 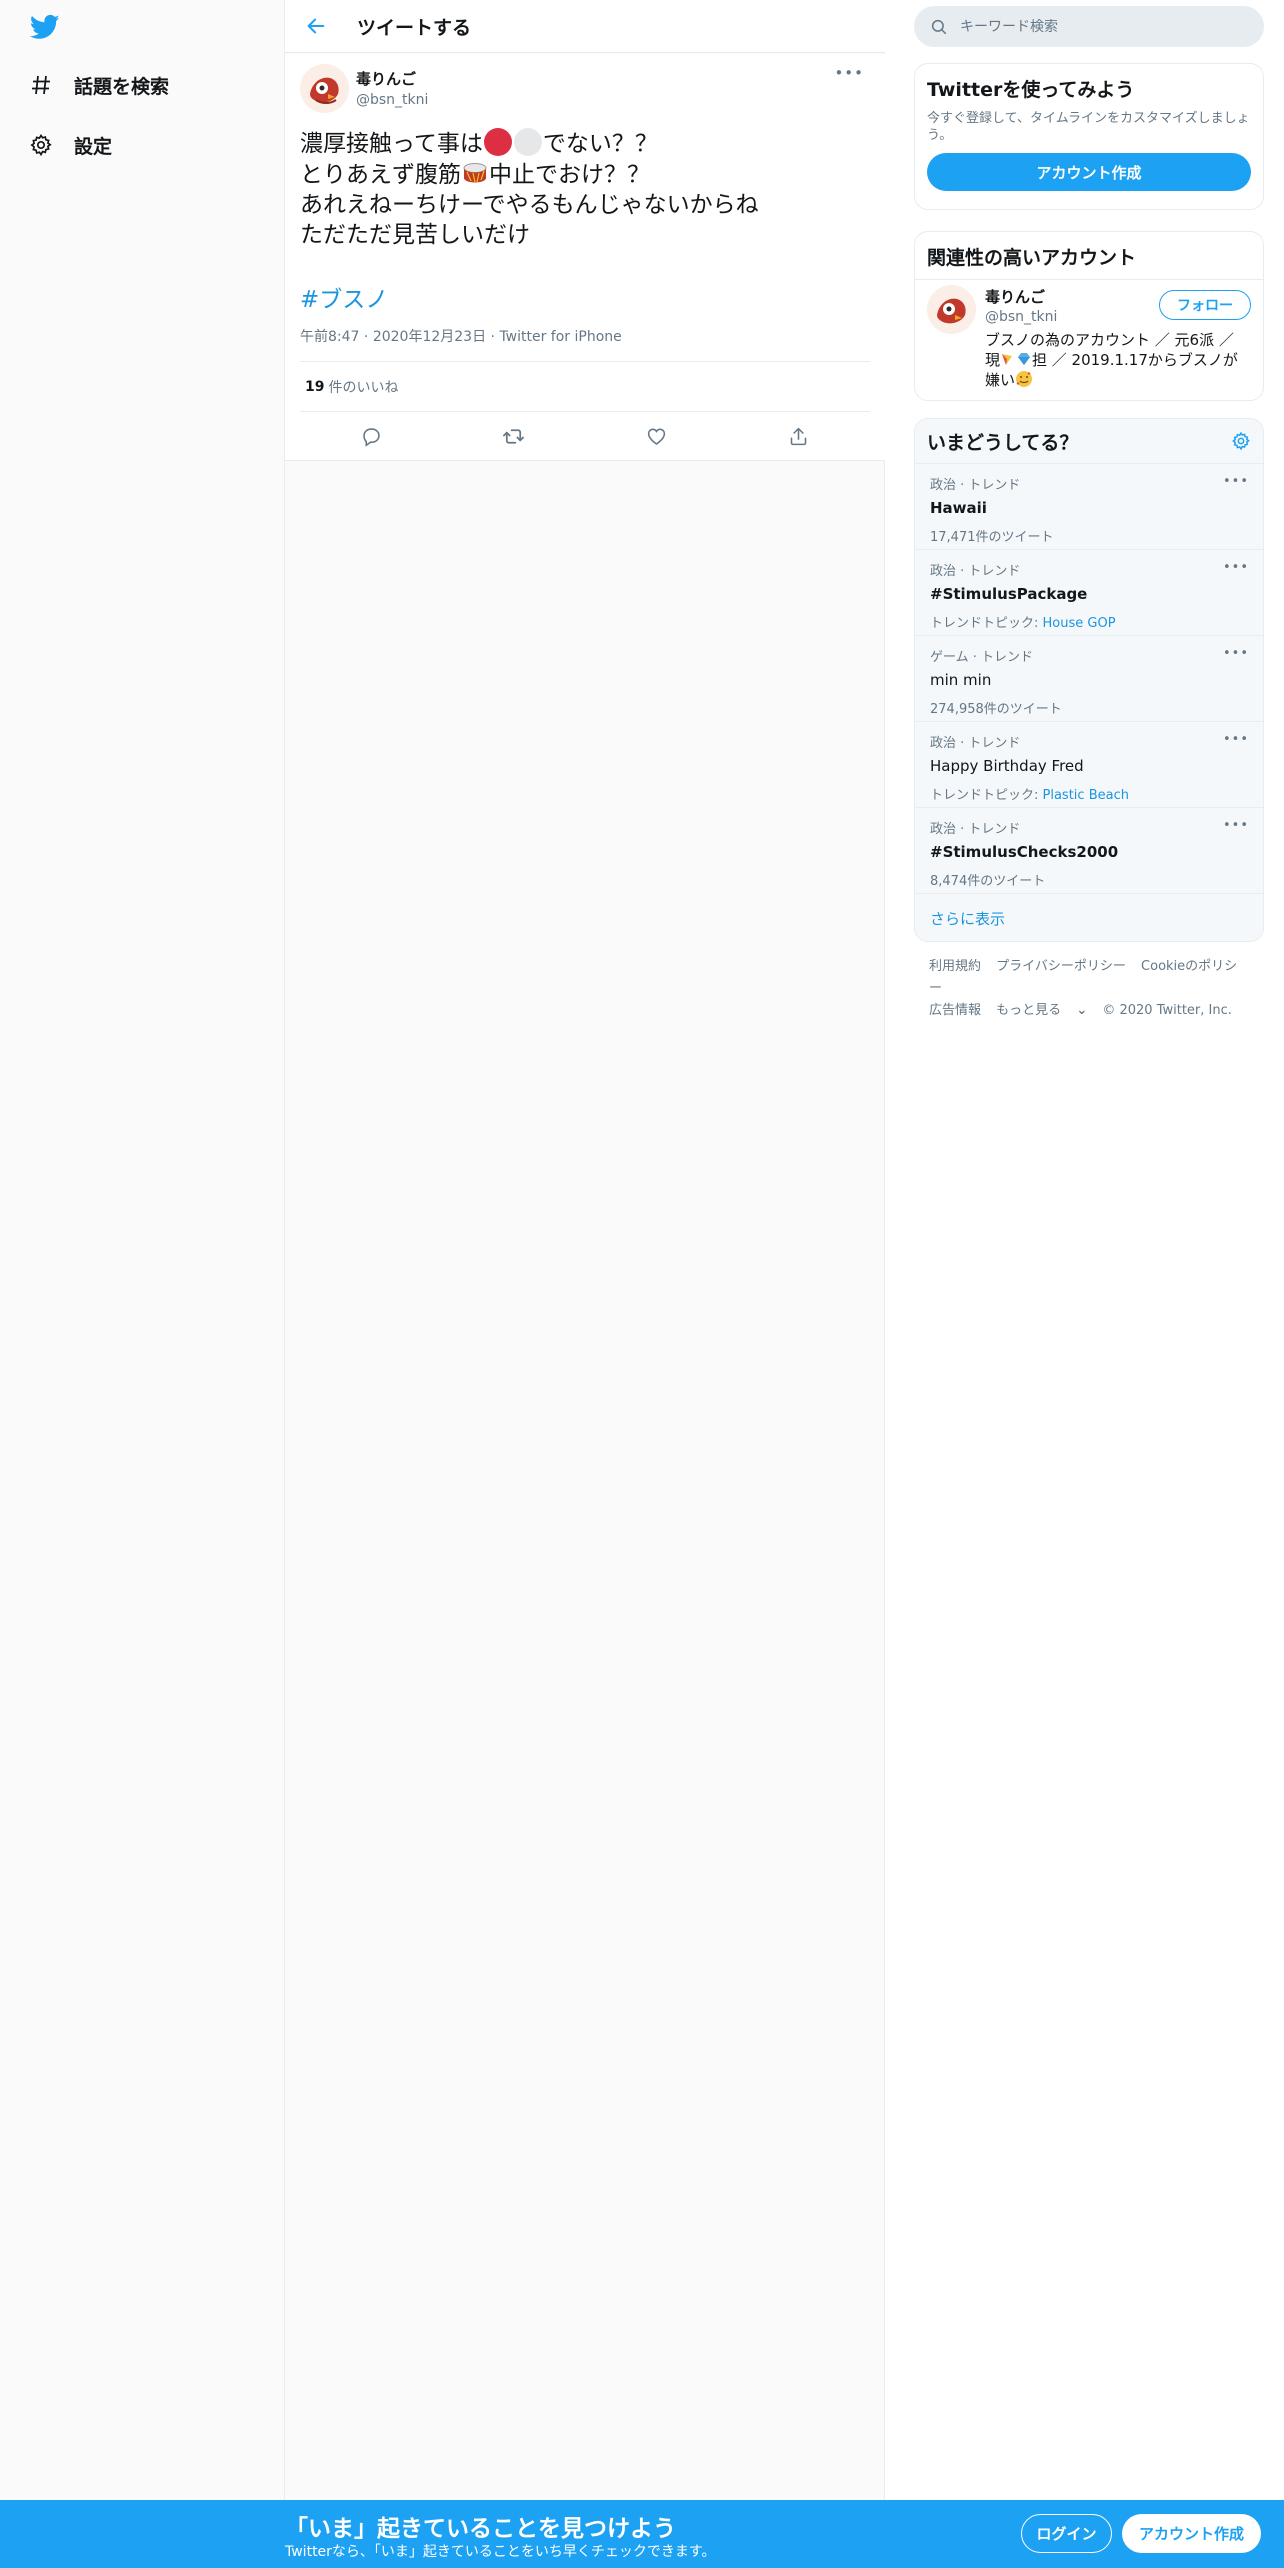 I want to click on footer-link-more: もっと見る ⌄, so click(x=1041, y=1010).